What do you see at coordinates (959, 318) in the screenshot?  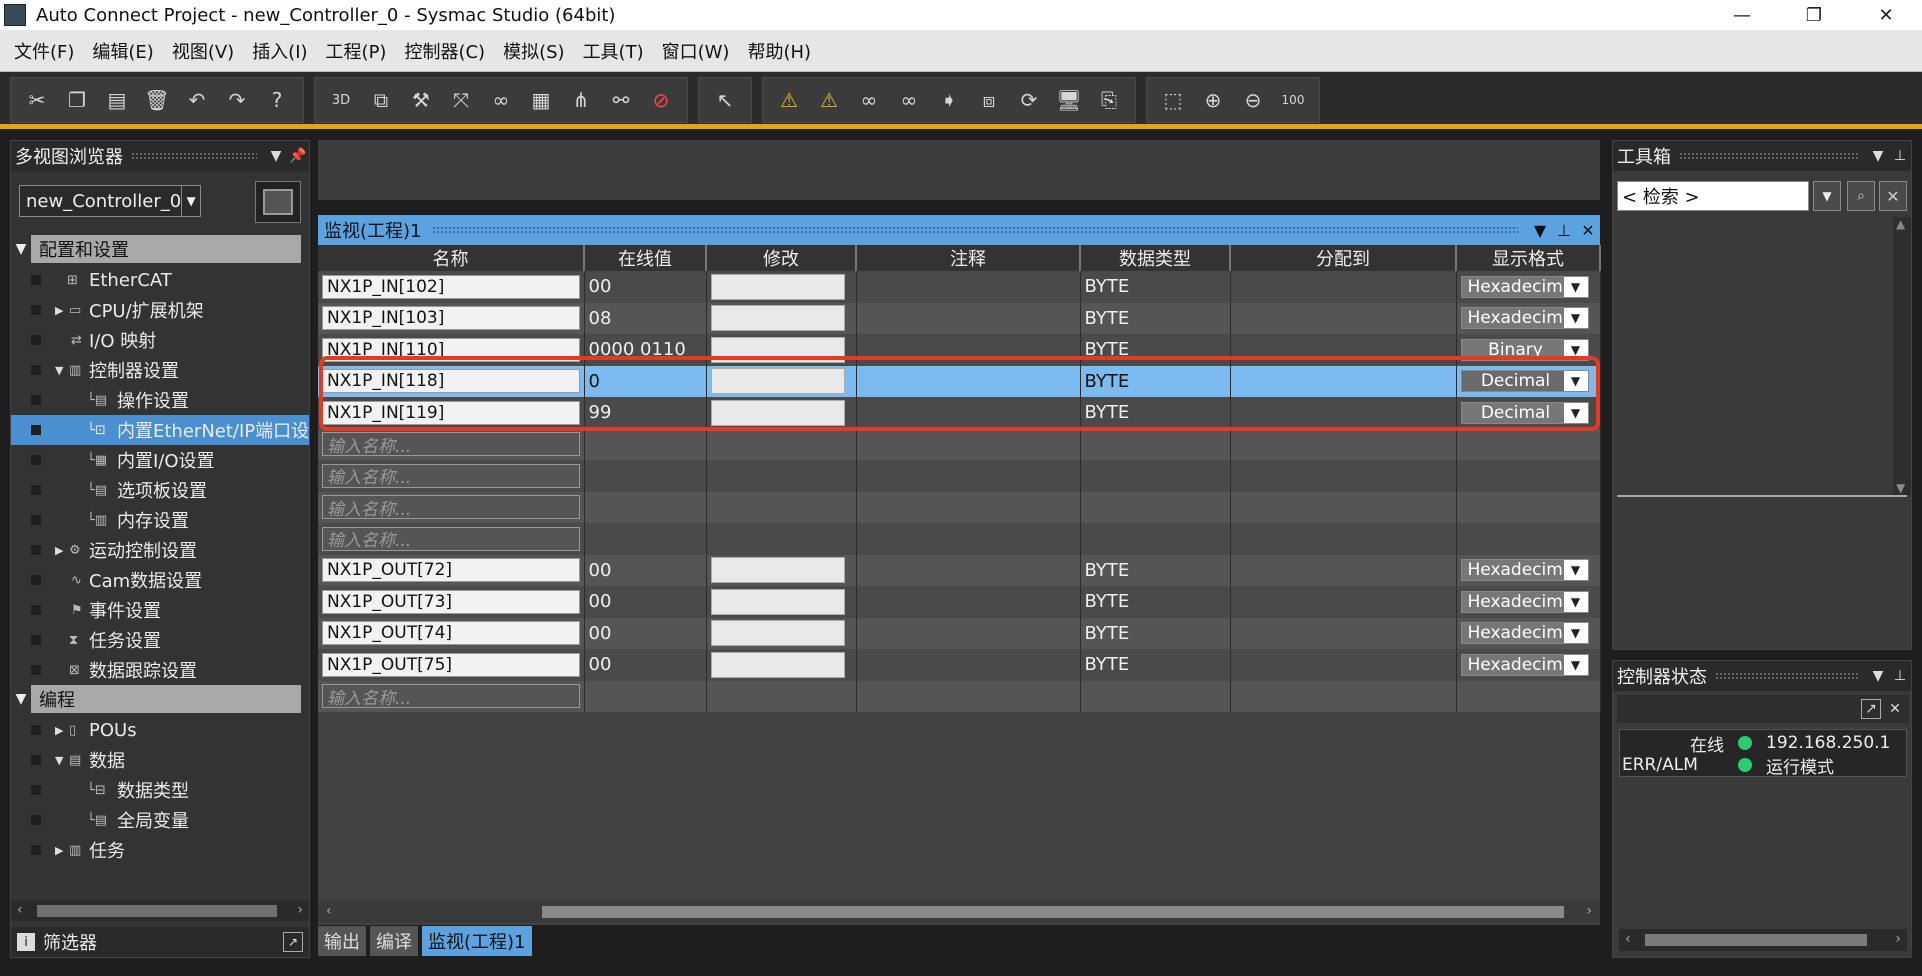 I see `table-row: NX1P_IN[103] 08 BYTE Hexadecimal▼` at bounding box center [959, 318].